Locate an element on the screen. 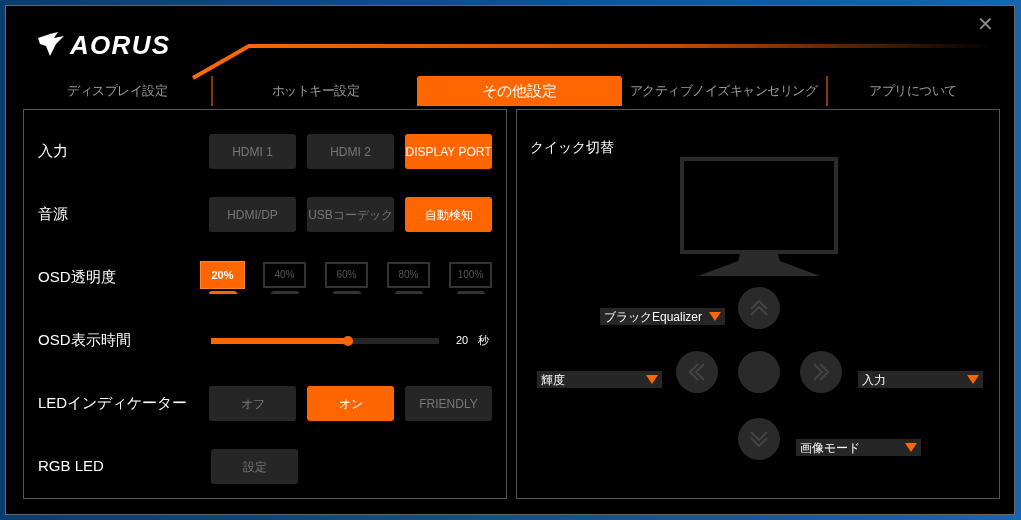  dropdown: 画像モード is located at coordinates (858, 447).